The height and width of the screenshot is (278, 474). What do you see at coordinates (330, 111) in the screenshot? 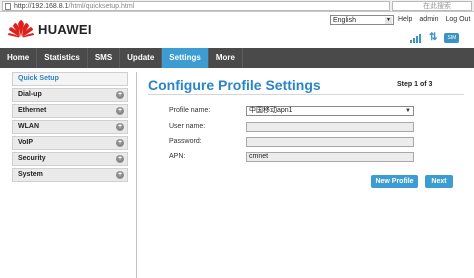
I see `profile-name-select: 中国移动apn1 ▼` at bounding box center [330, 111].